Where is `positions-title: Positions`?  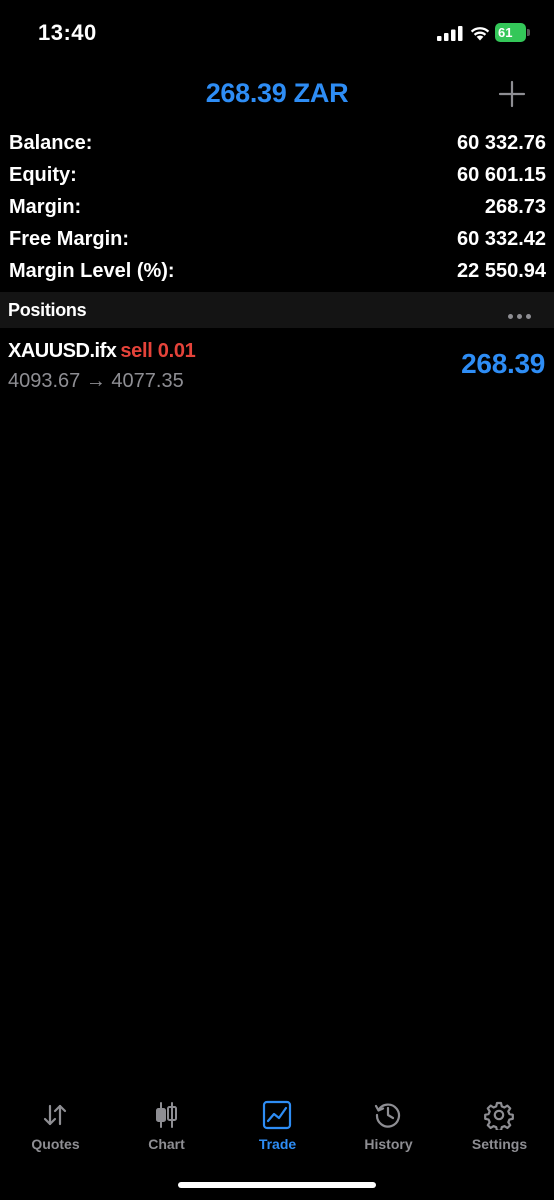 positions-title: Positions is located at coordinates (47, 310).